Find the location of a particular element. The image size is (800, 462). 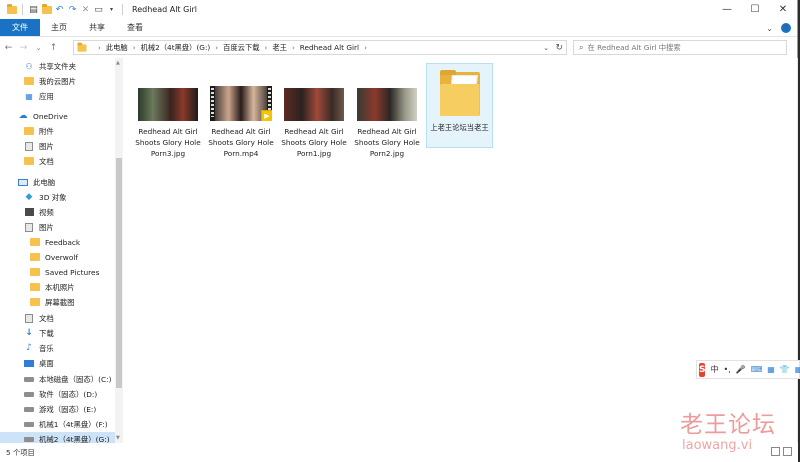

sidebar-item-label: 桌面 is located at coordinates (46, 363).